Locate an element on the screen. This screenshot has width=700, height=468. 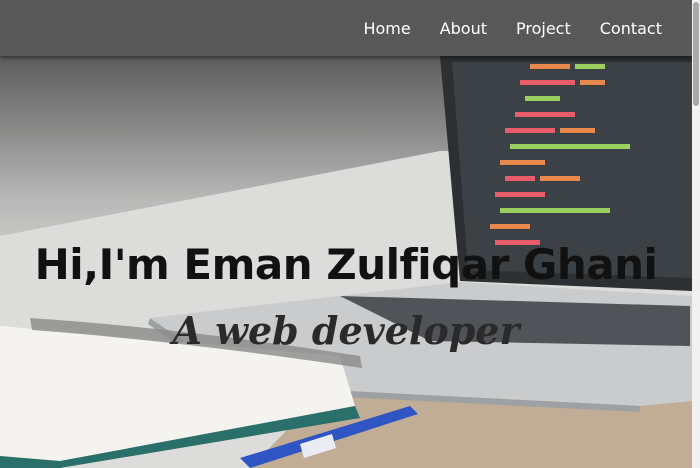
nav-home-link: Home is located at coordinates (386, 28).